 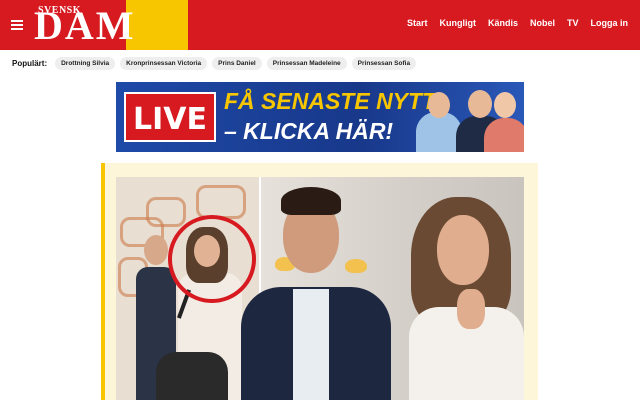 I want to click on banner-cta: – KLICKA HÄR!, so click(x=309, y=131).